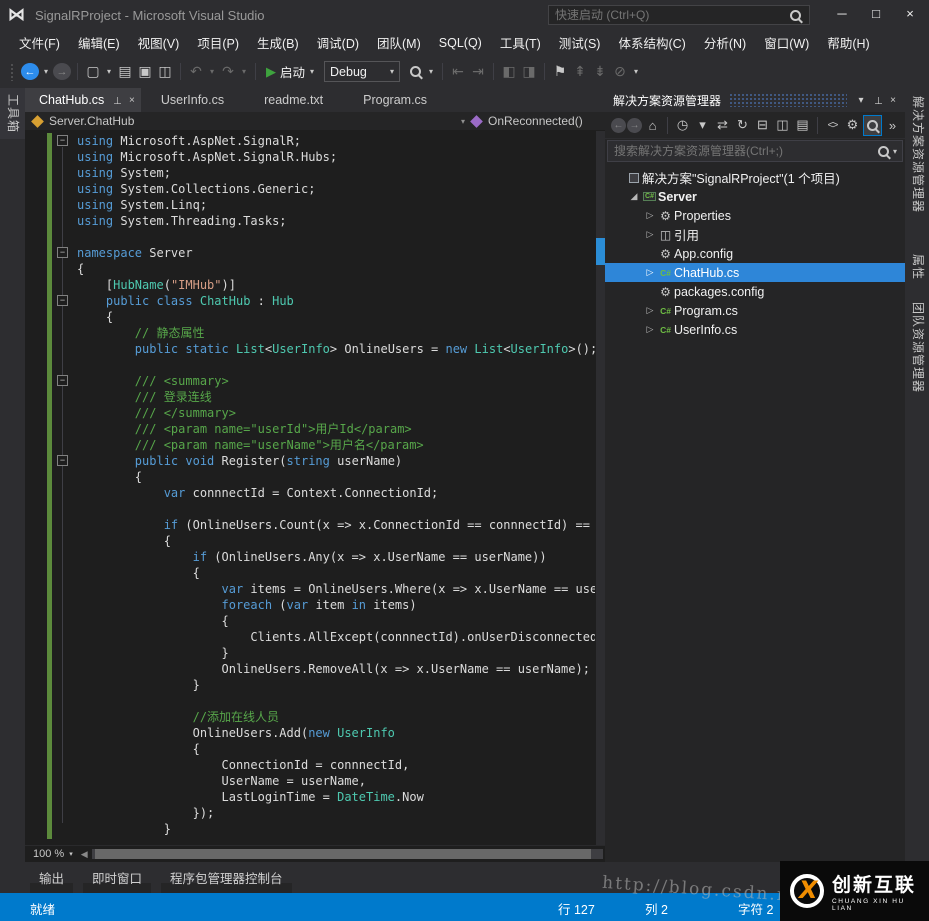 This screenshot has width=929, height=921. Describe the element at coordinates (46, 72) in the screenshot. I see `navigate-backward-dropdown: ▾` at that location.